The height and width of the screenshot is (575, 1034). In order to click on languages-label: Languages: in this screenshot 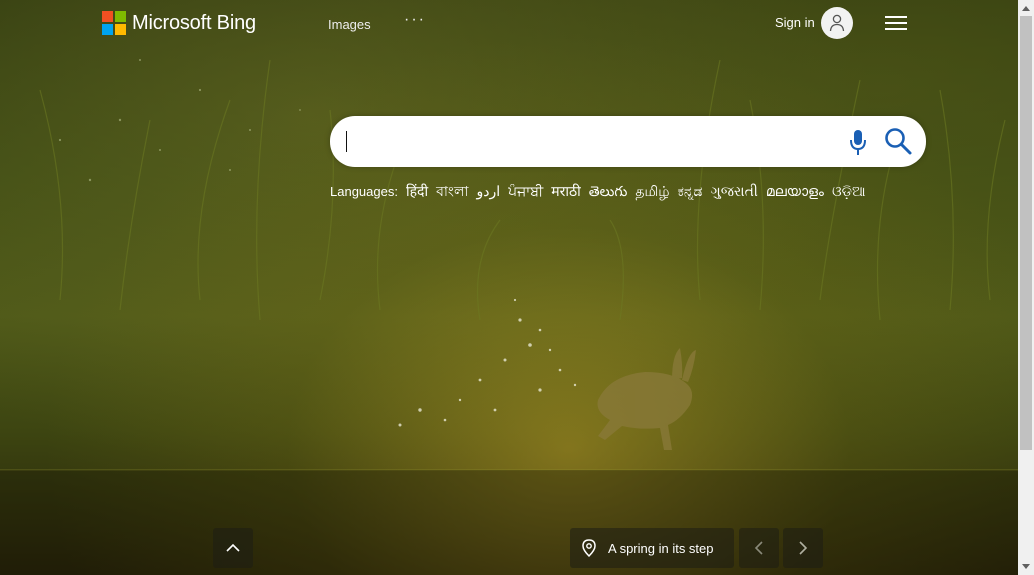, I will do `click(364, 191)`.